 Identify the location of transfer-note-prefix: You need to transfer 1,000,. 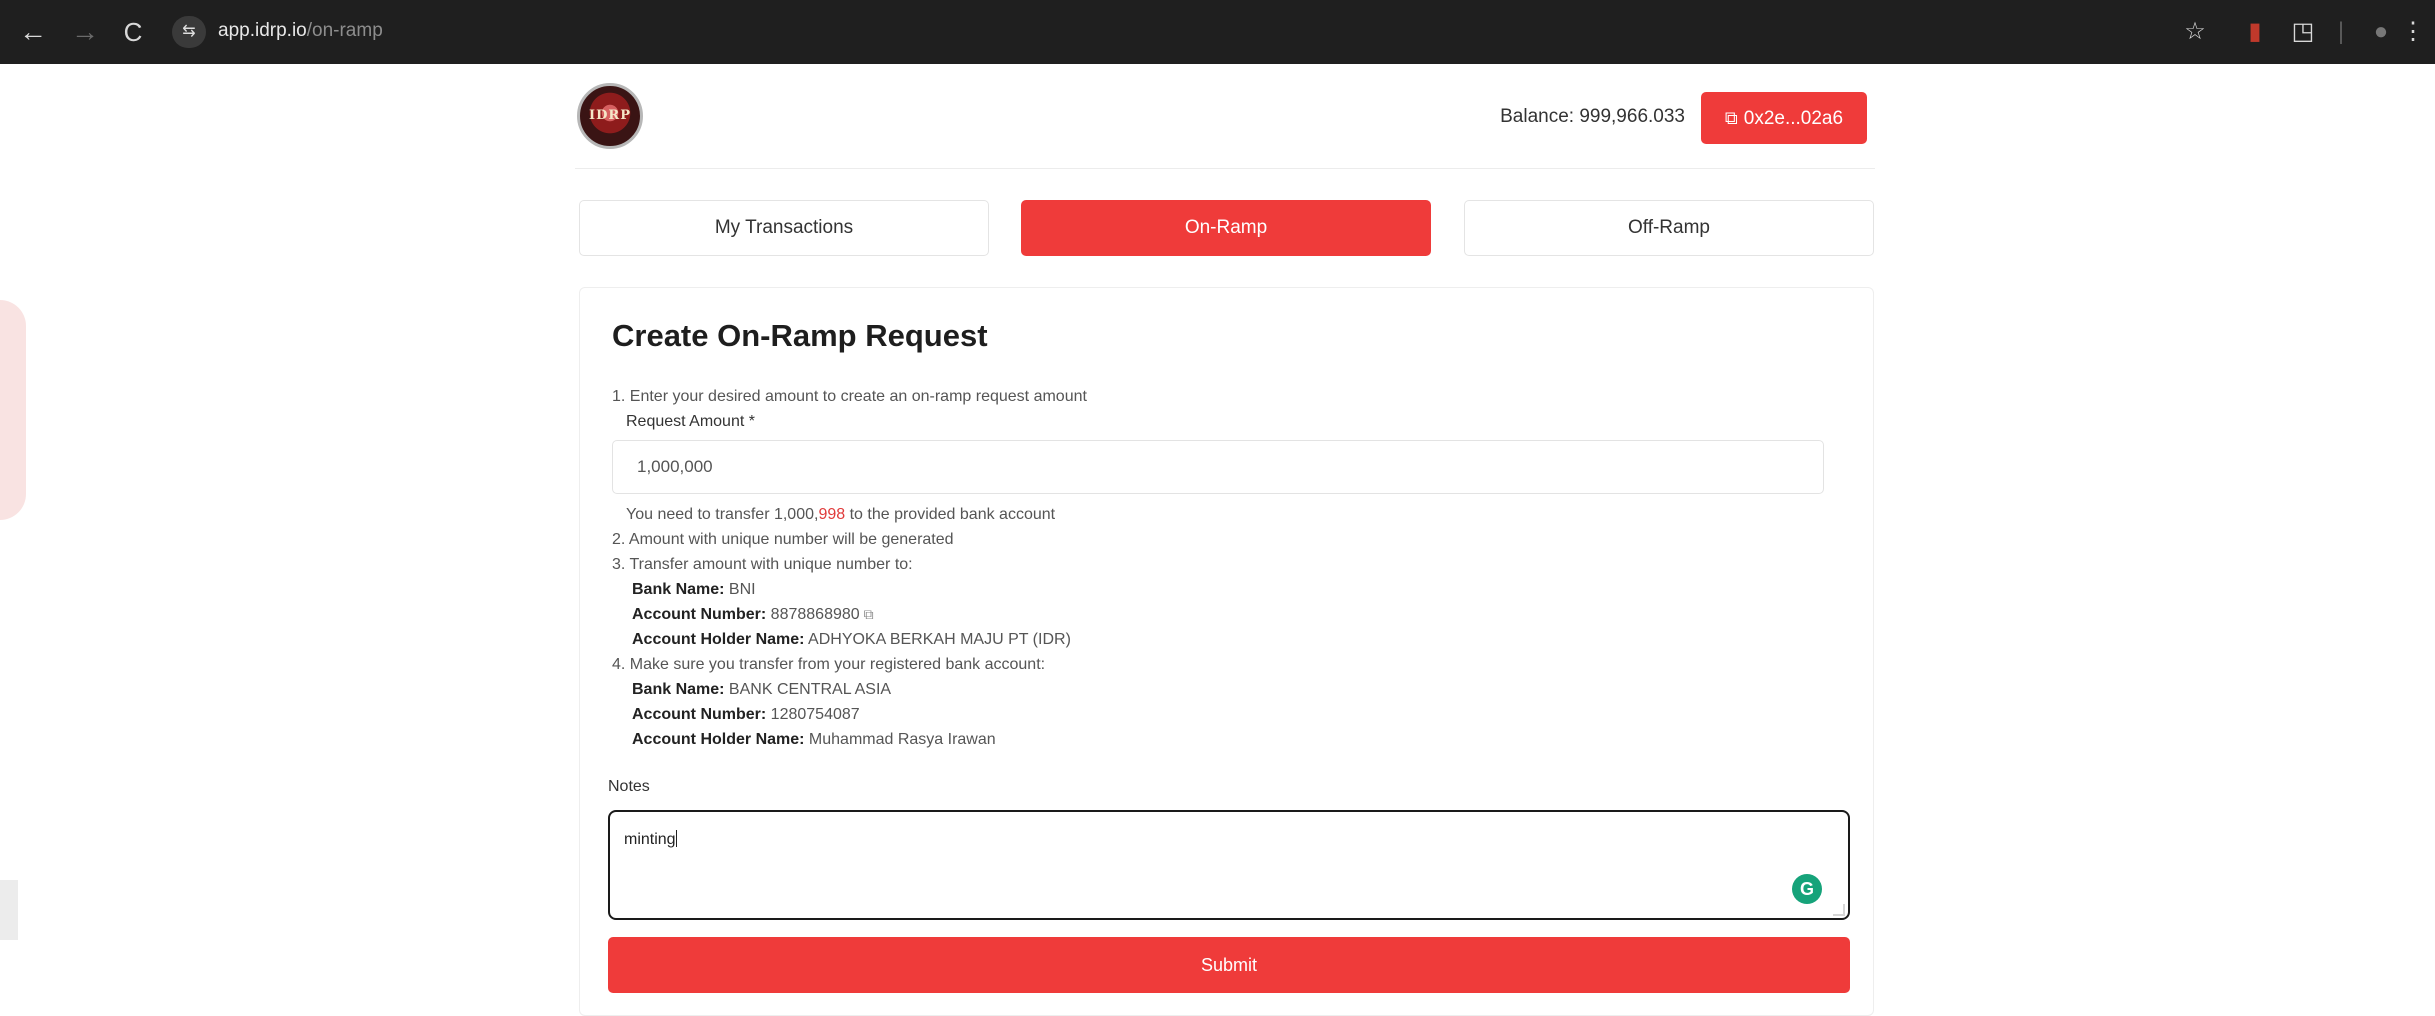
(722, 514).